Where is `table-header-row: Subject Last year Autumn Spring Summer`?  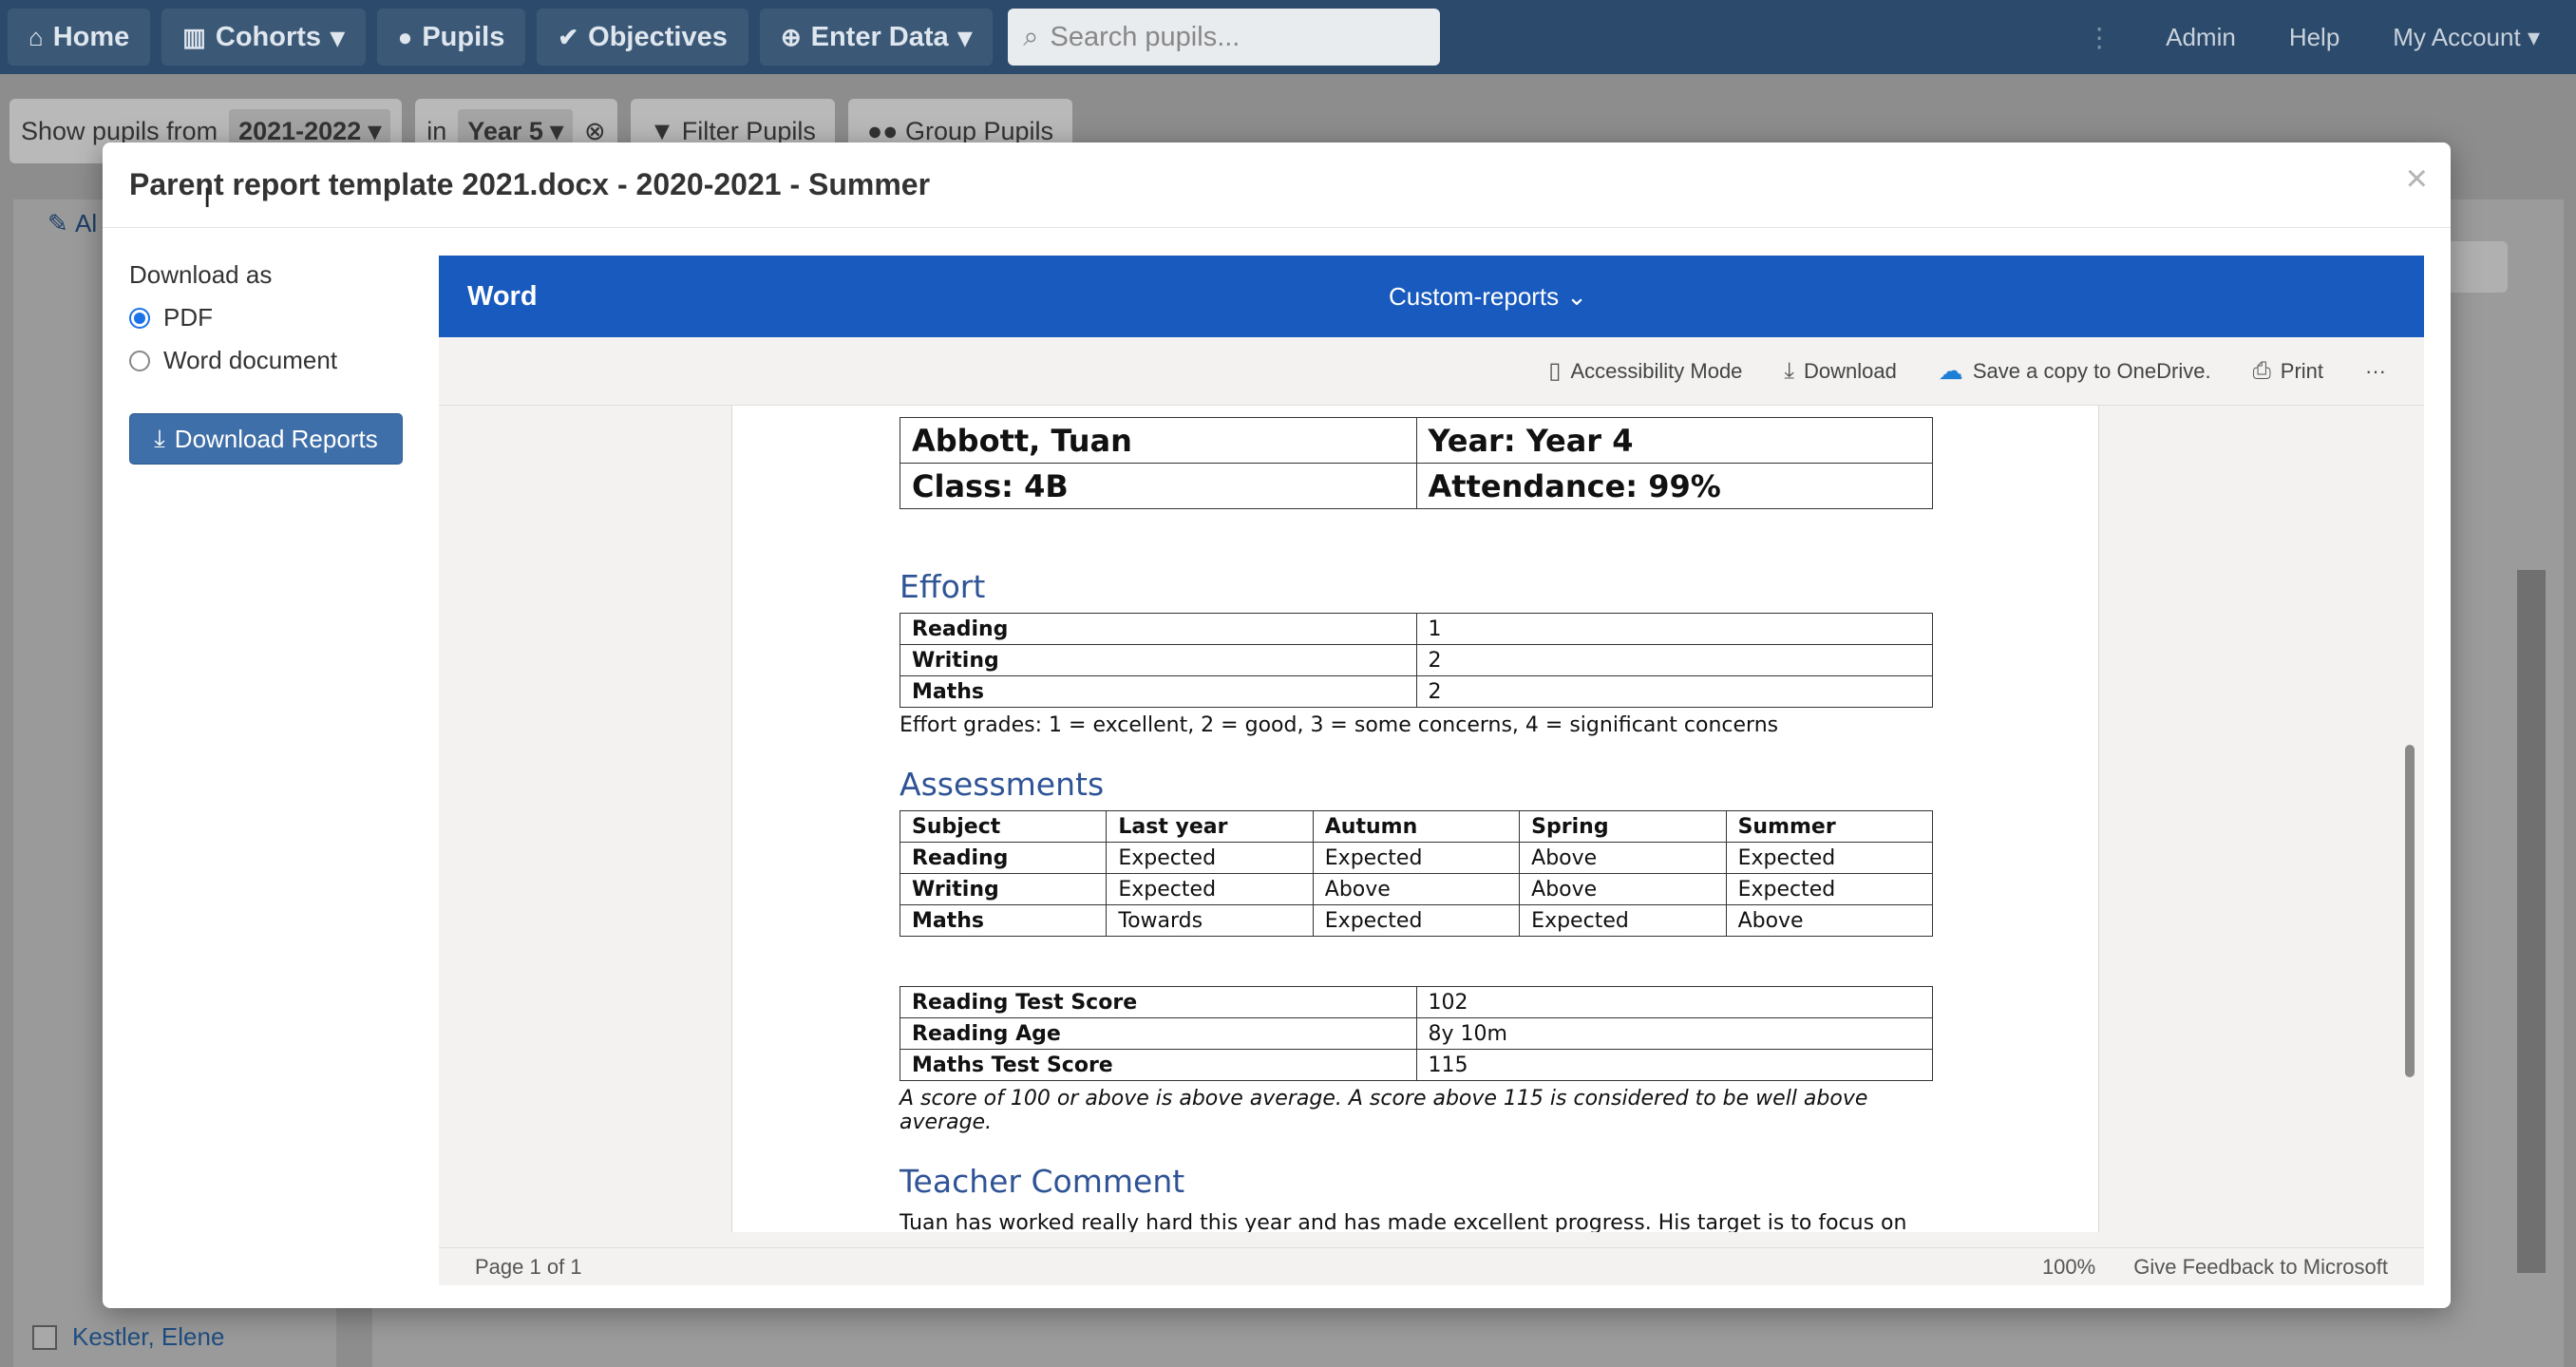
table-header-row: Subject Last year Autumn Spring Summer is located at coordinates (1416, 826).